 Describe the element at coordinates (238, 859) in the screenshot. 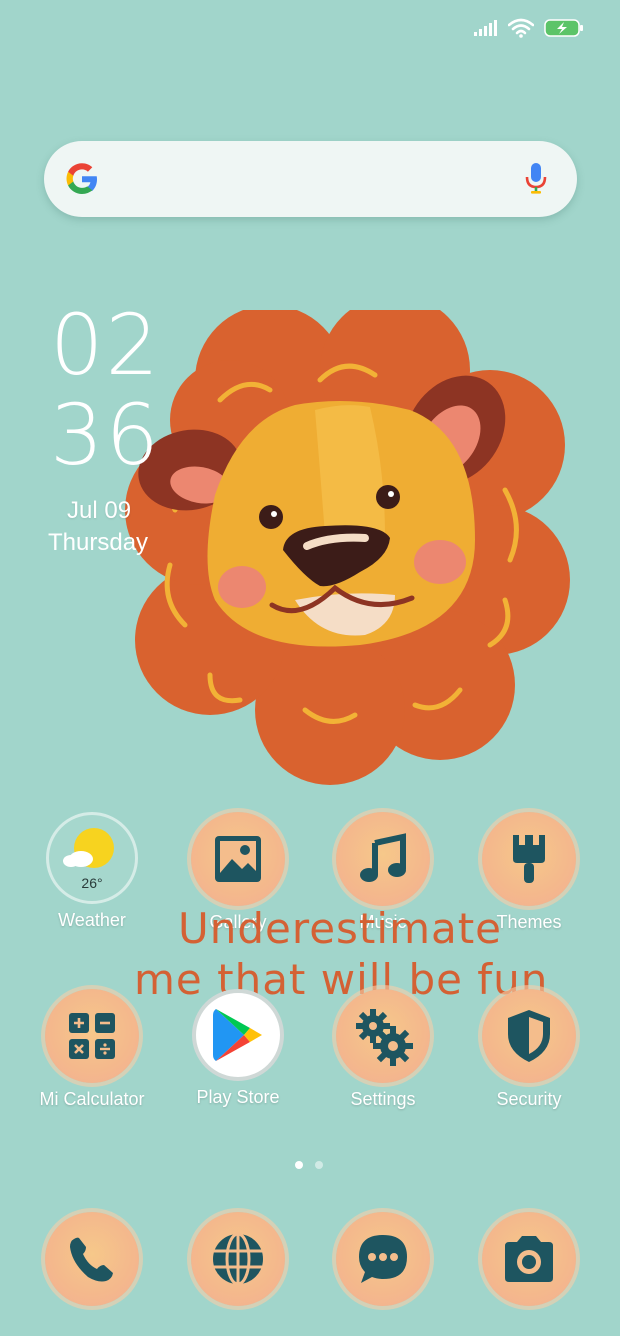

I see `gallery-icon` at that location.